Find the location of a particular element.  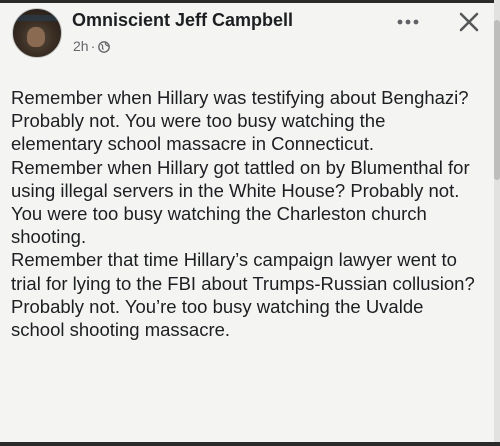

post-meta: 2h · is located at coordinates (92, 46).